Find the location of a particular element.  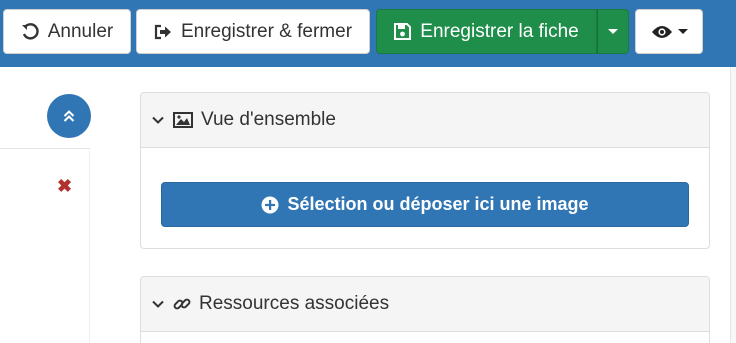

image-upload-button: Sélection ou déposer ici une image is located at coordinates (425, 204).